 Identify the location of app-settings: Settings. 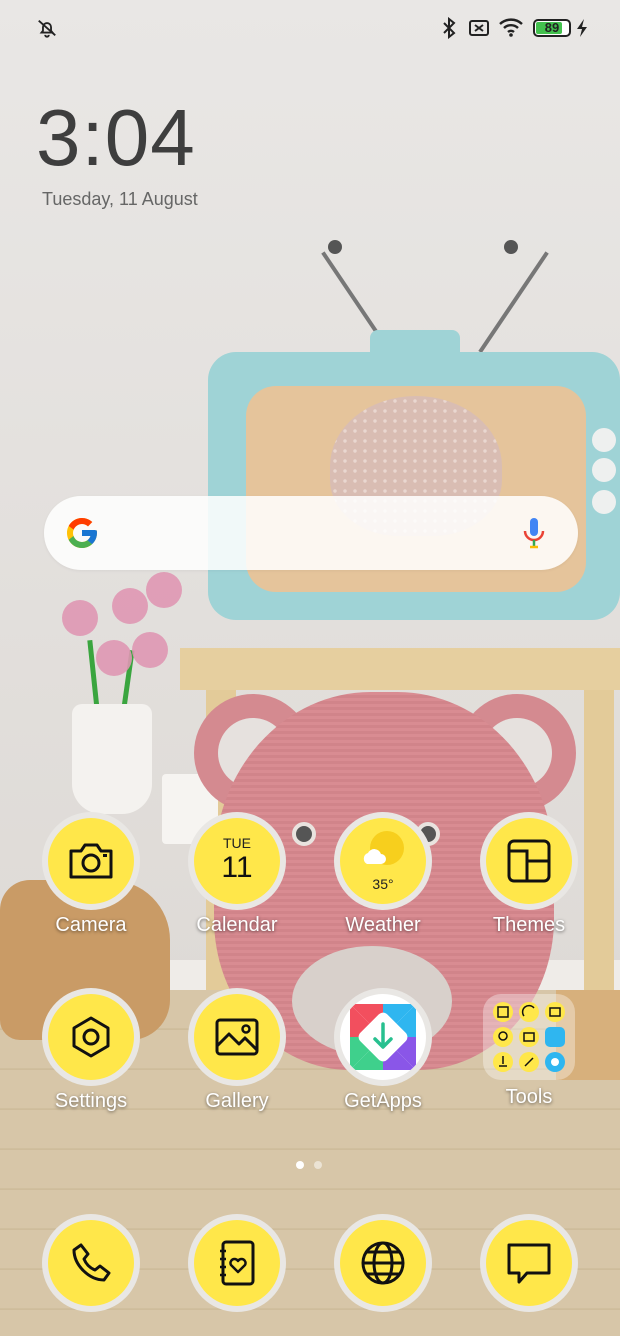
(91, 1050).